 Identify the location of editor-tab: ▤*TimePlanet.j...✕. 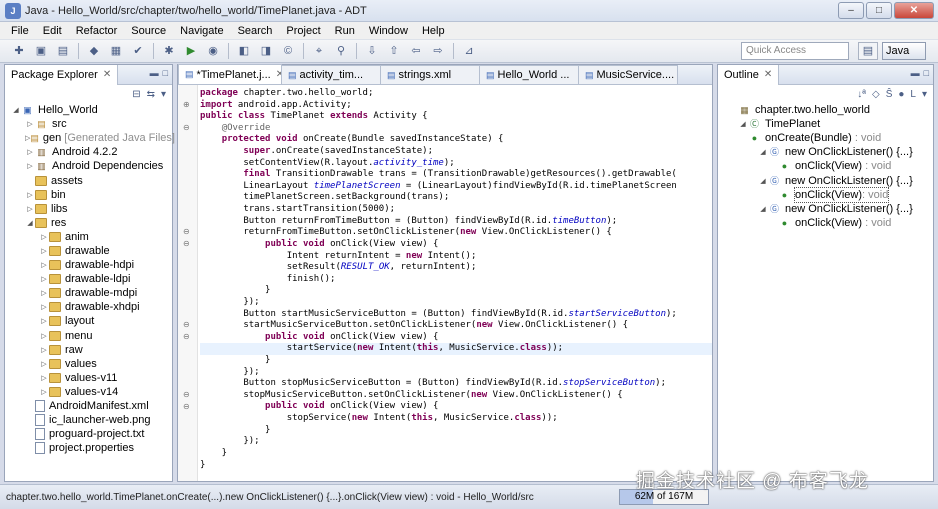
(230, 74).